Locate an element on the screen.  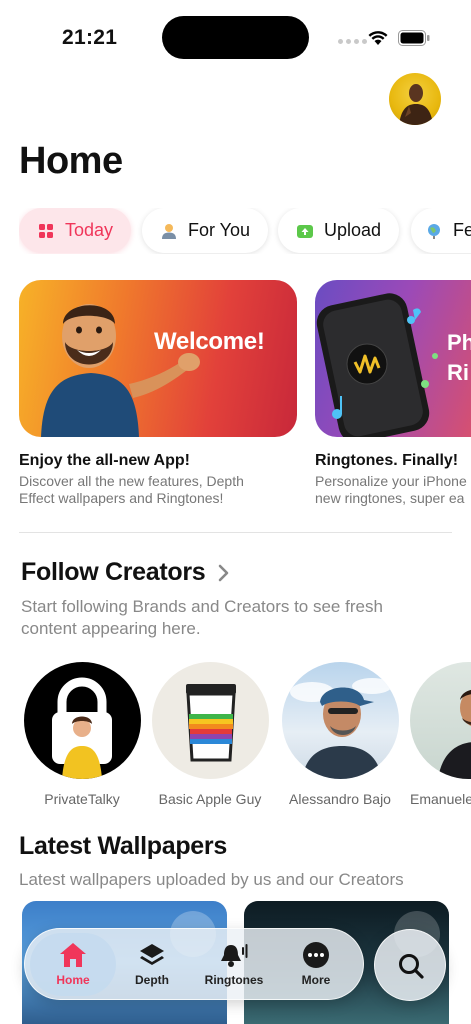
tab-label: Upload is located at coordinates (353, 230).